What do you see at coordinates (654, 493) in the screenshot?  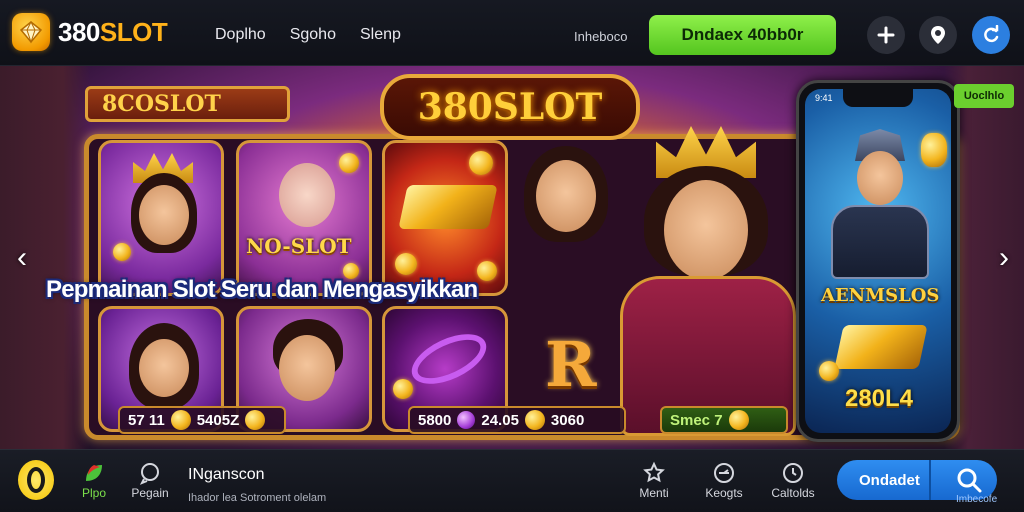 I see `bottom-item-label: Menti` at bounding box center [654, 493].